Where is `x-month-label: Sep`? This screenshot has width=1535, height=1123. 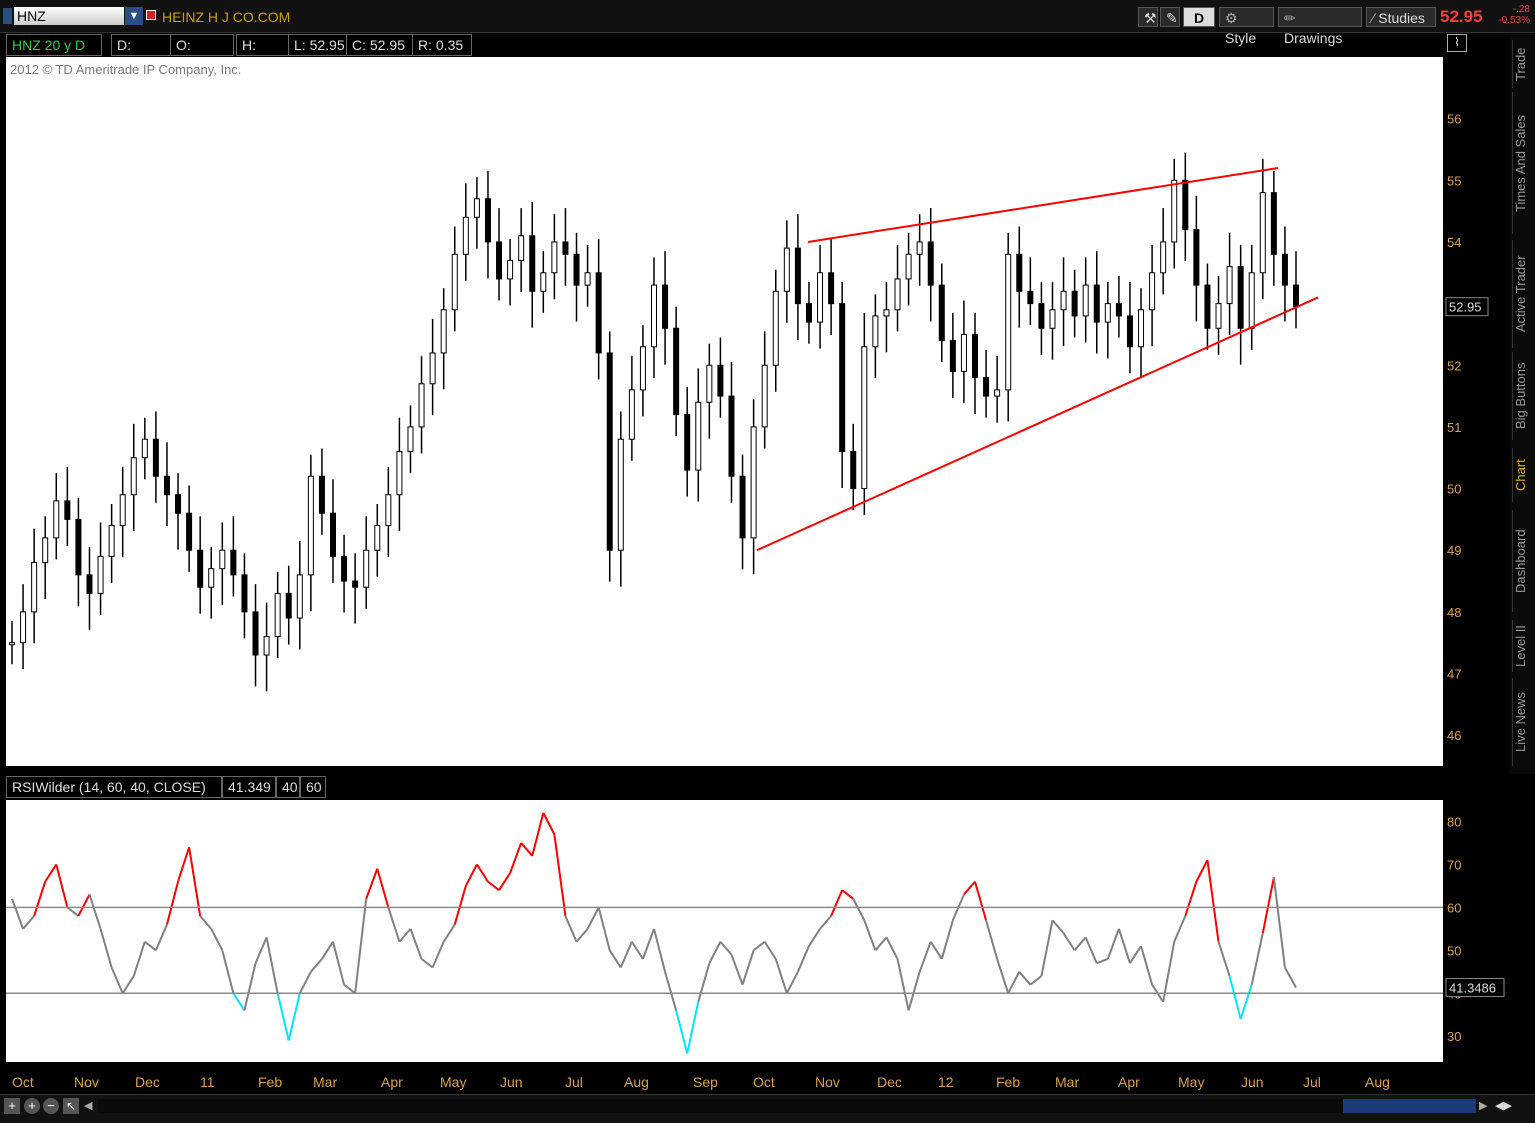 x-month-label: Sep is located at coordinates (705, 1082).